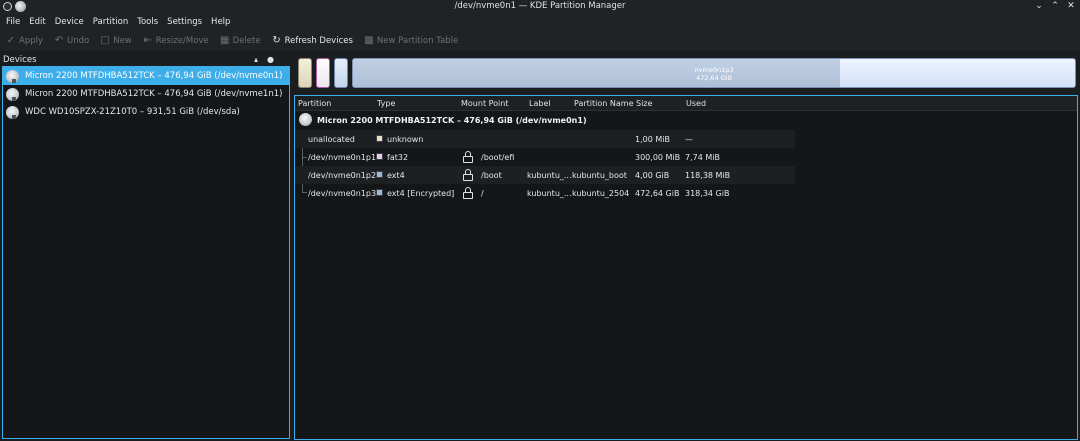  What do you see at coordinates (396, 175) in the screenshot?
I see `cell-type: ext4` at bounding box center [396, 175].